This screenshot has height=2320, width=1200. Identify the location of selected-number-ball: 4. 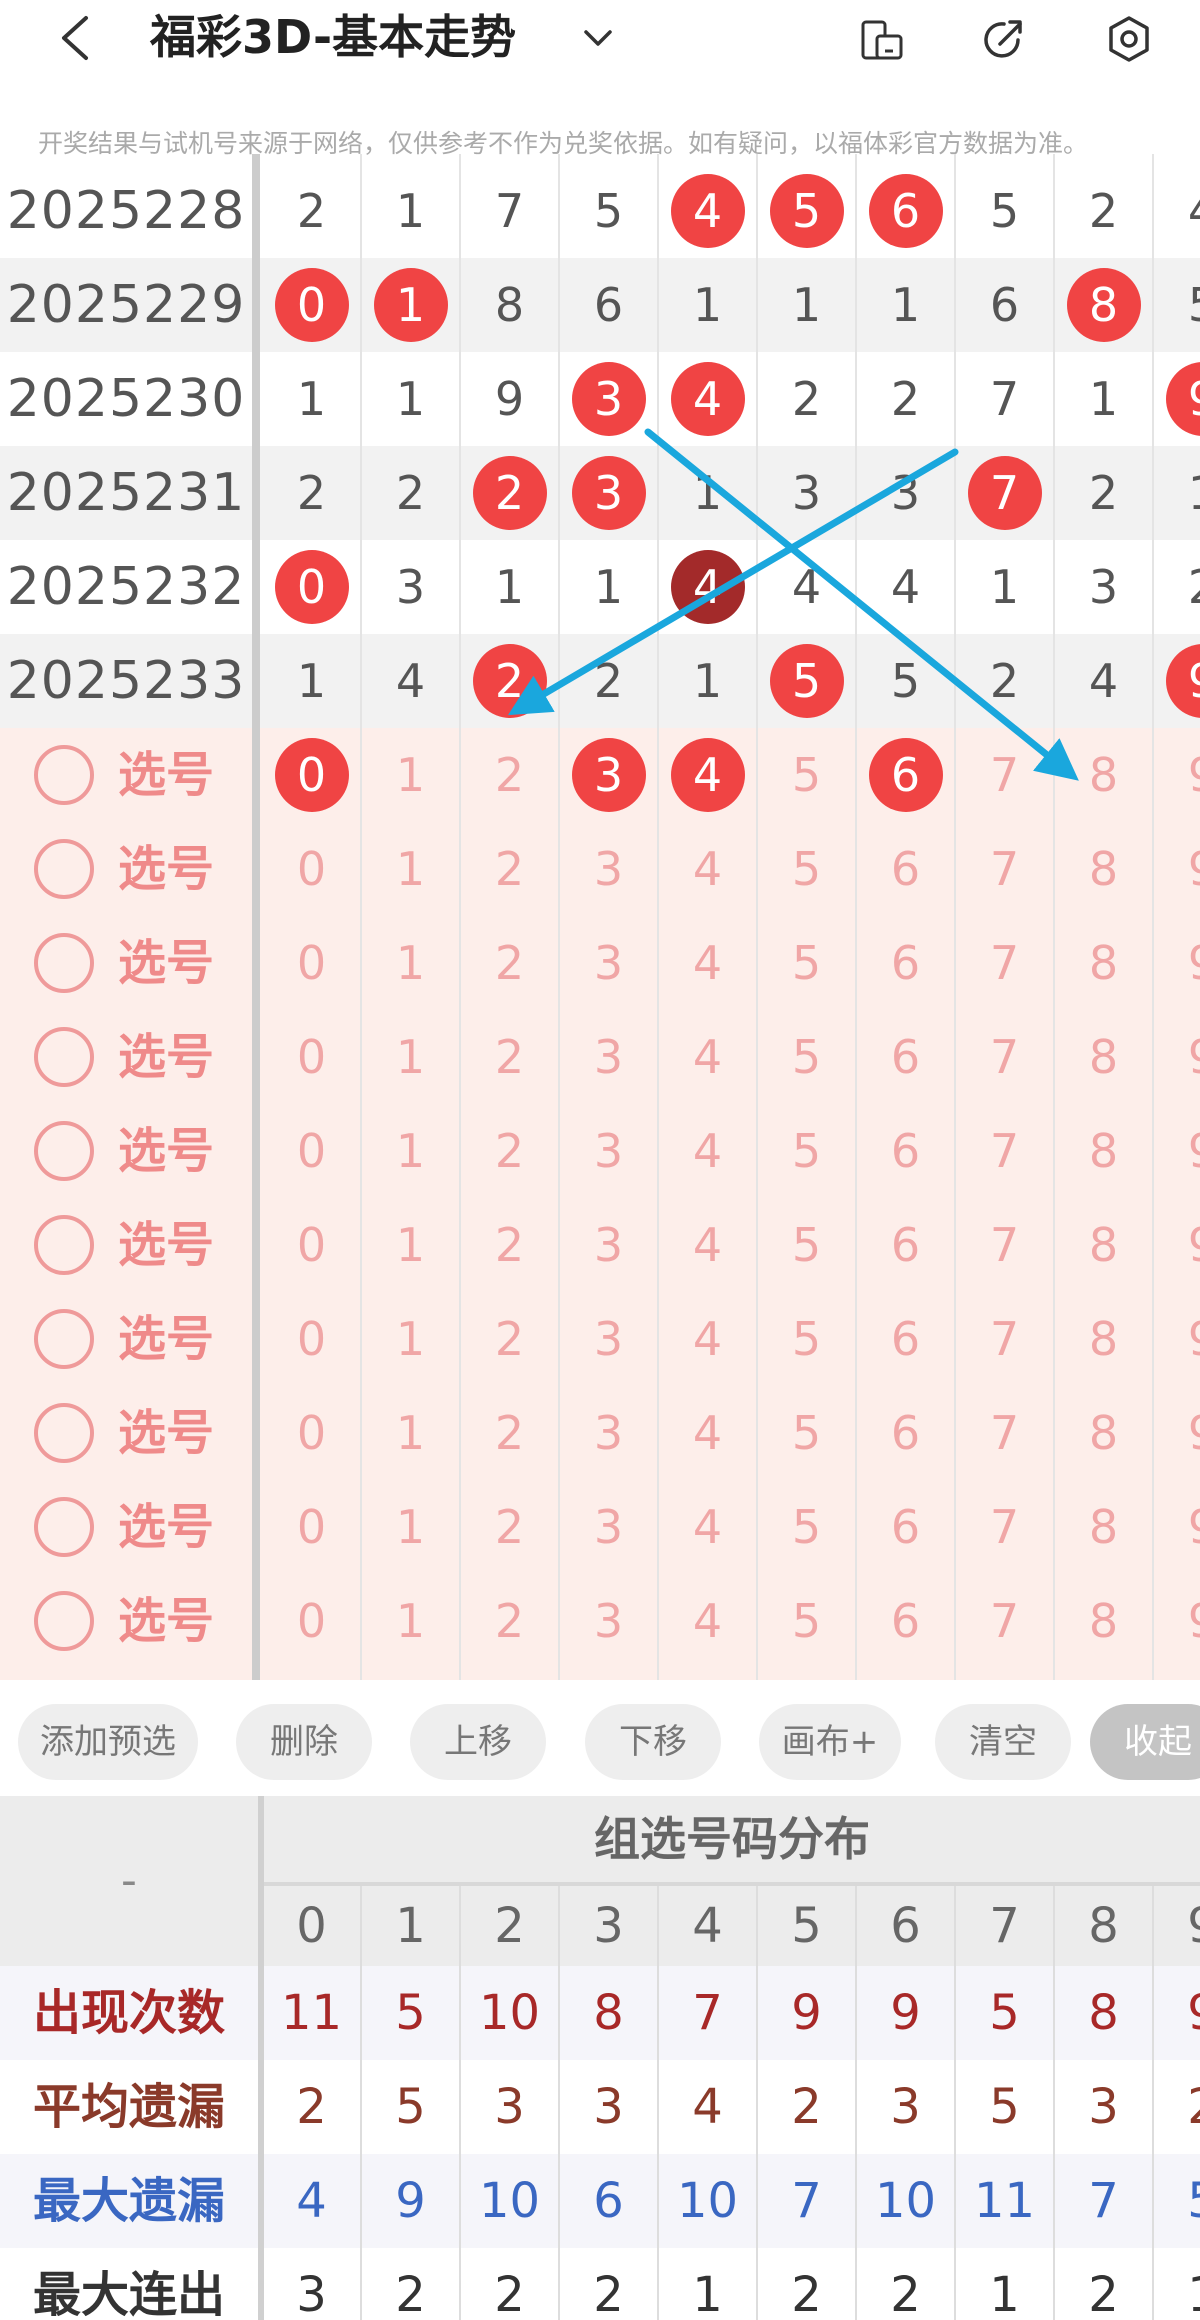
(707, 775).